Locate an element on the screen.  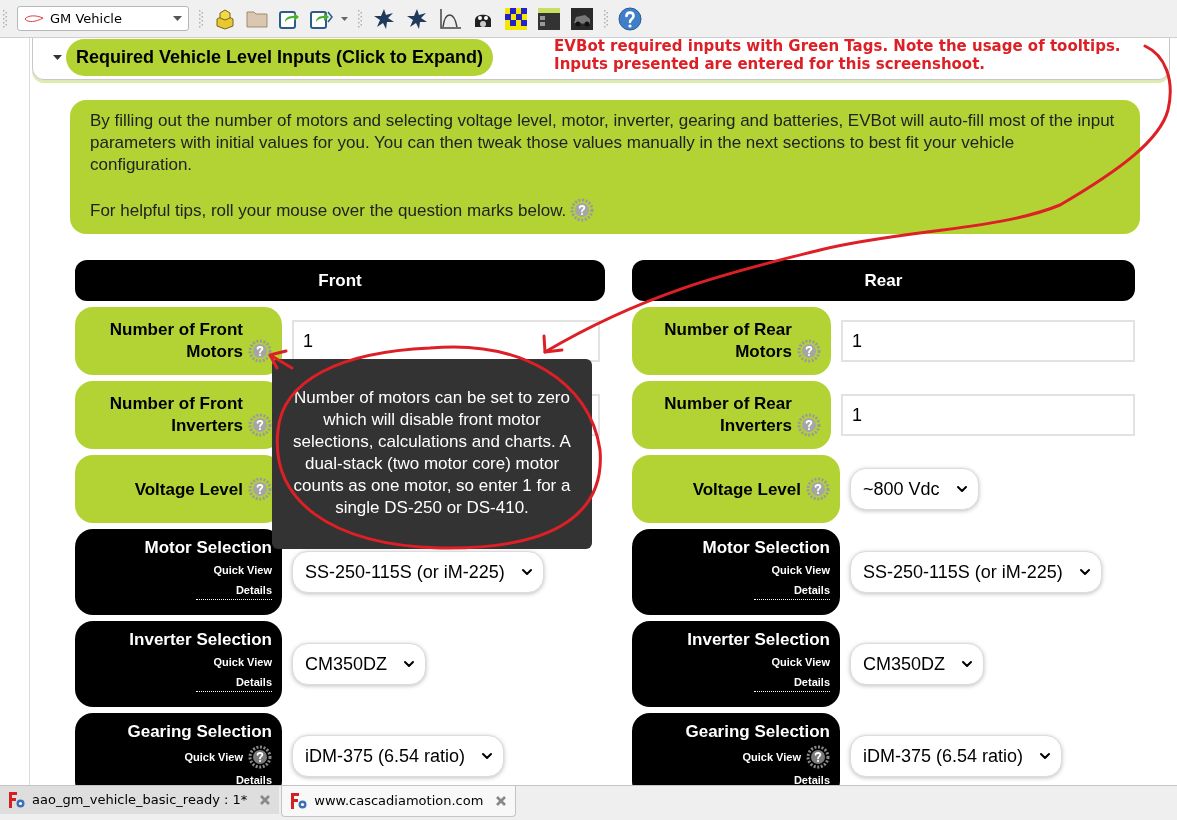
outline-icon is located at coordinates (34, 18).